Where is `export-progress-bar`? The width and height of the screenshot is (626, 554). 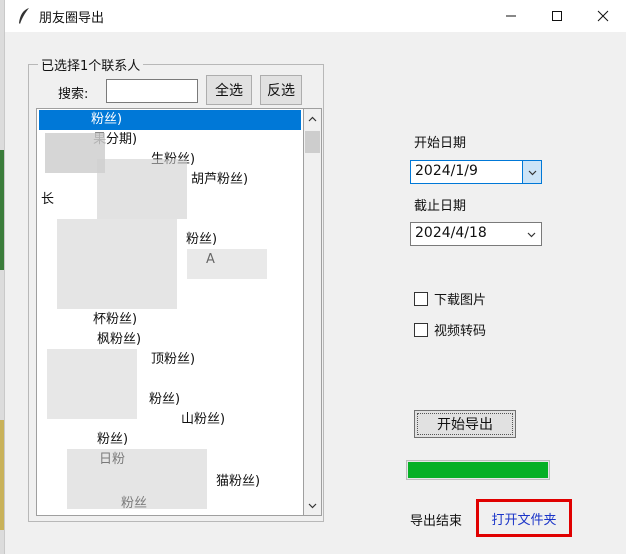 export-progress-bar is located at coordinates (478, 470).